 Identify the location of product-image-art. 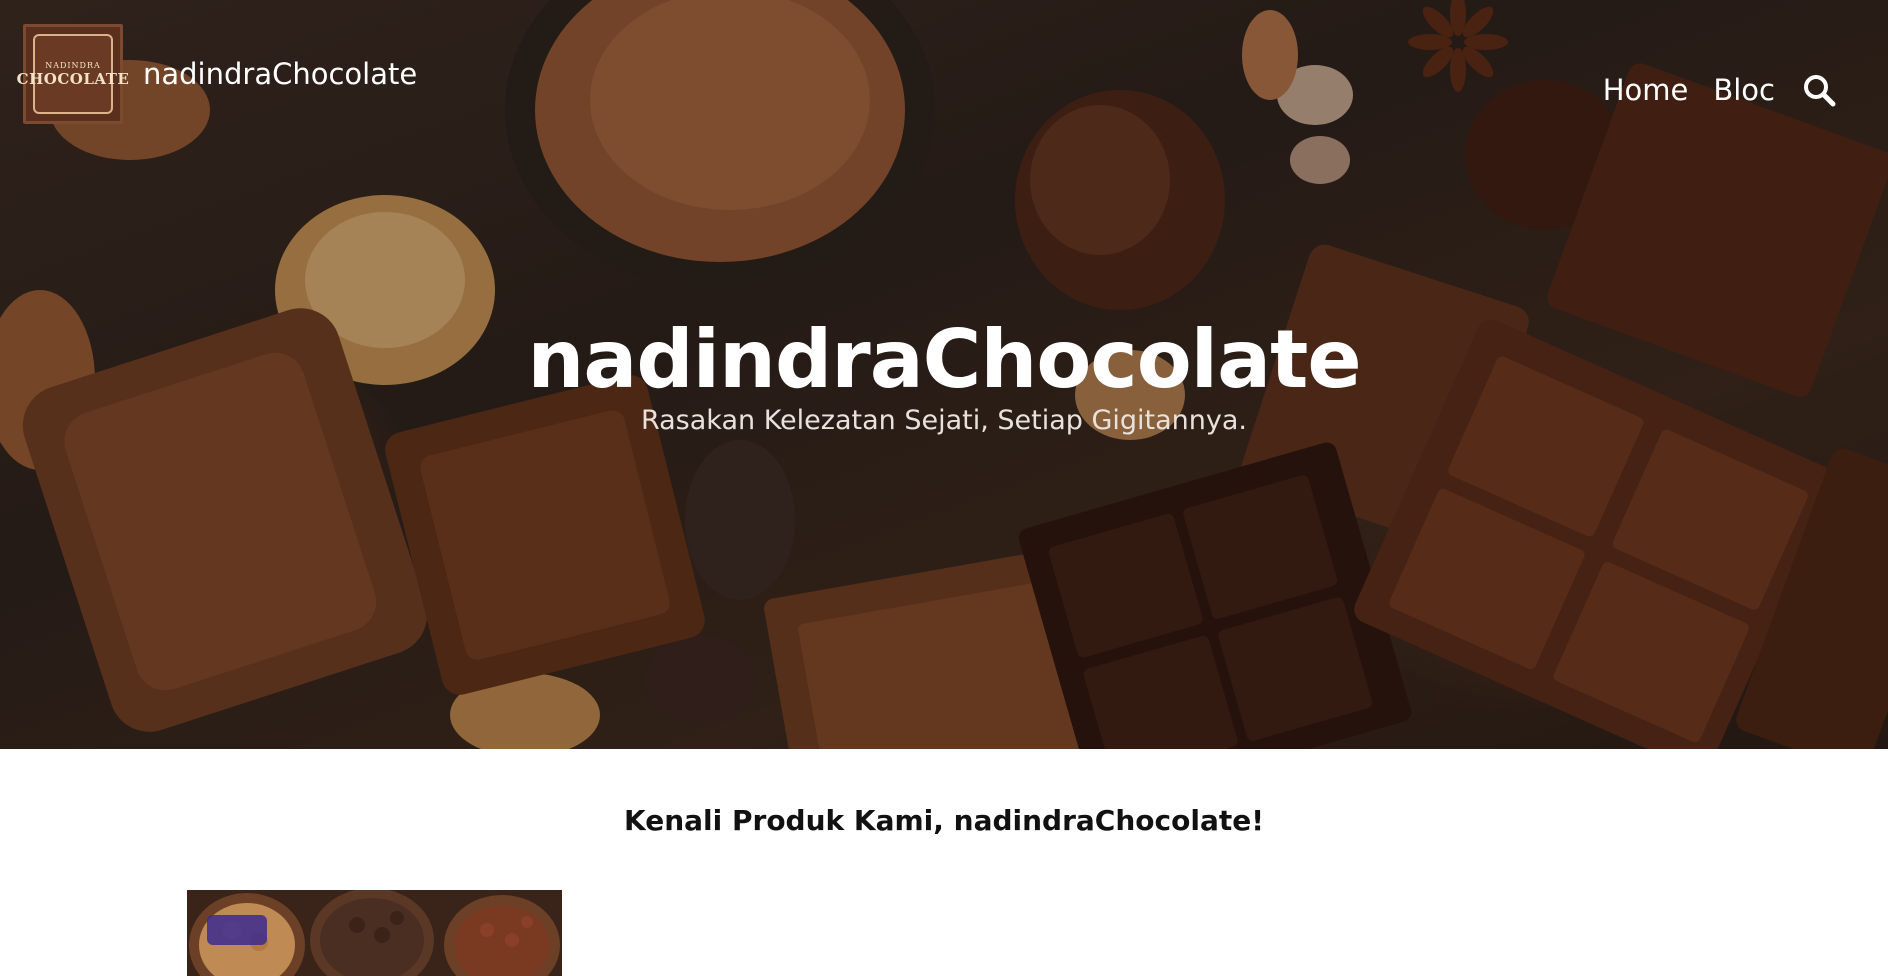
(374, 933).